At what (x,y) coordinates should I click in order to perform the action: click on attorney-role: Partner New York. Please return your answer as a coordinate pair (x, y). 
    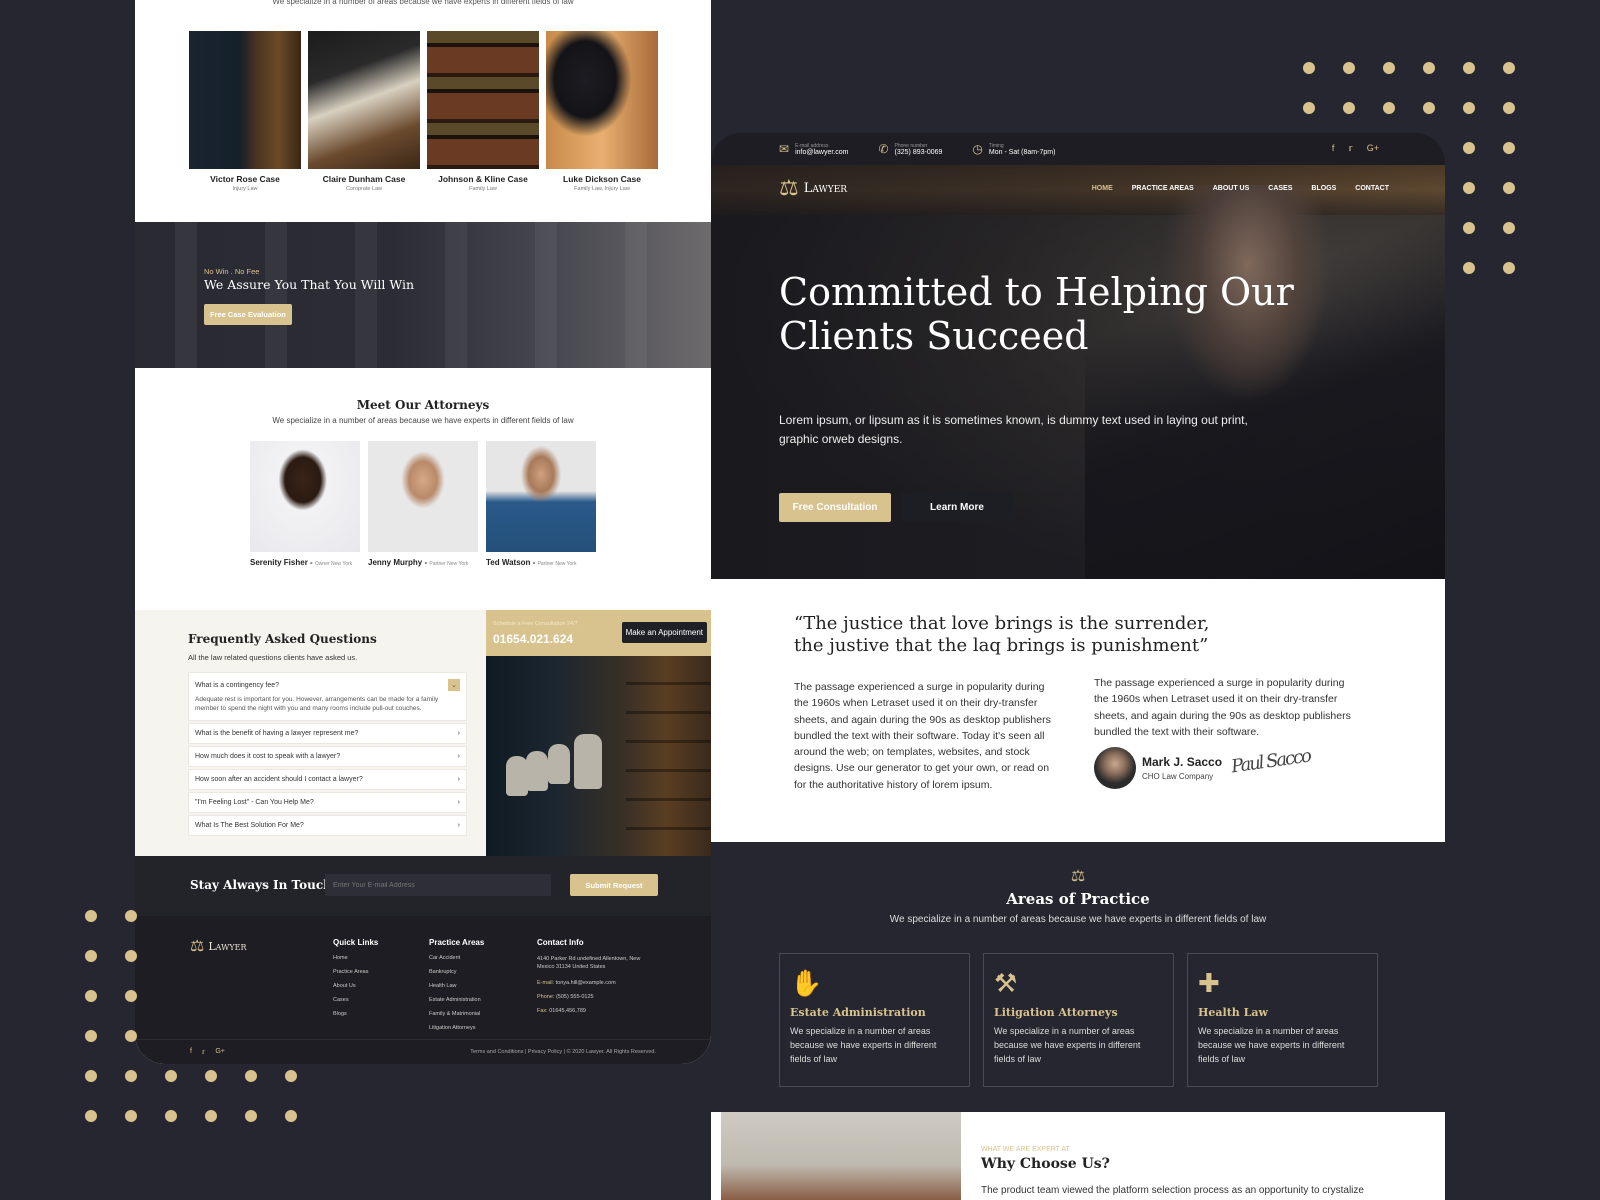
    Looking at the image, I should click on (449, 564).